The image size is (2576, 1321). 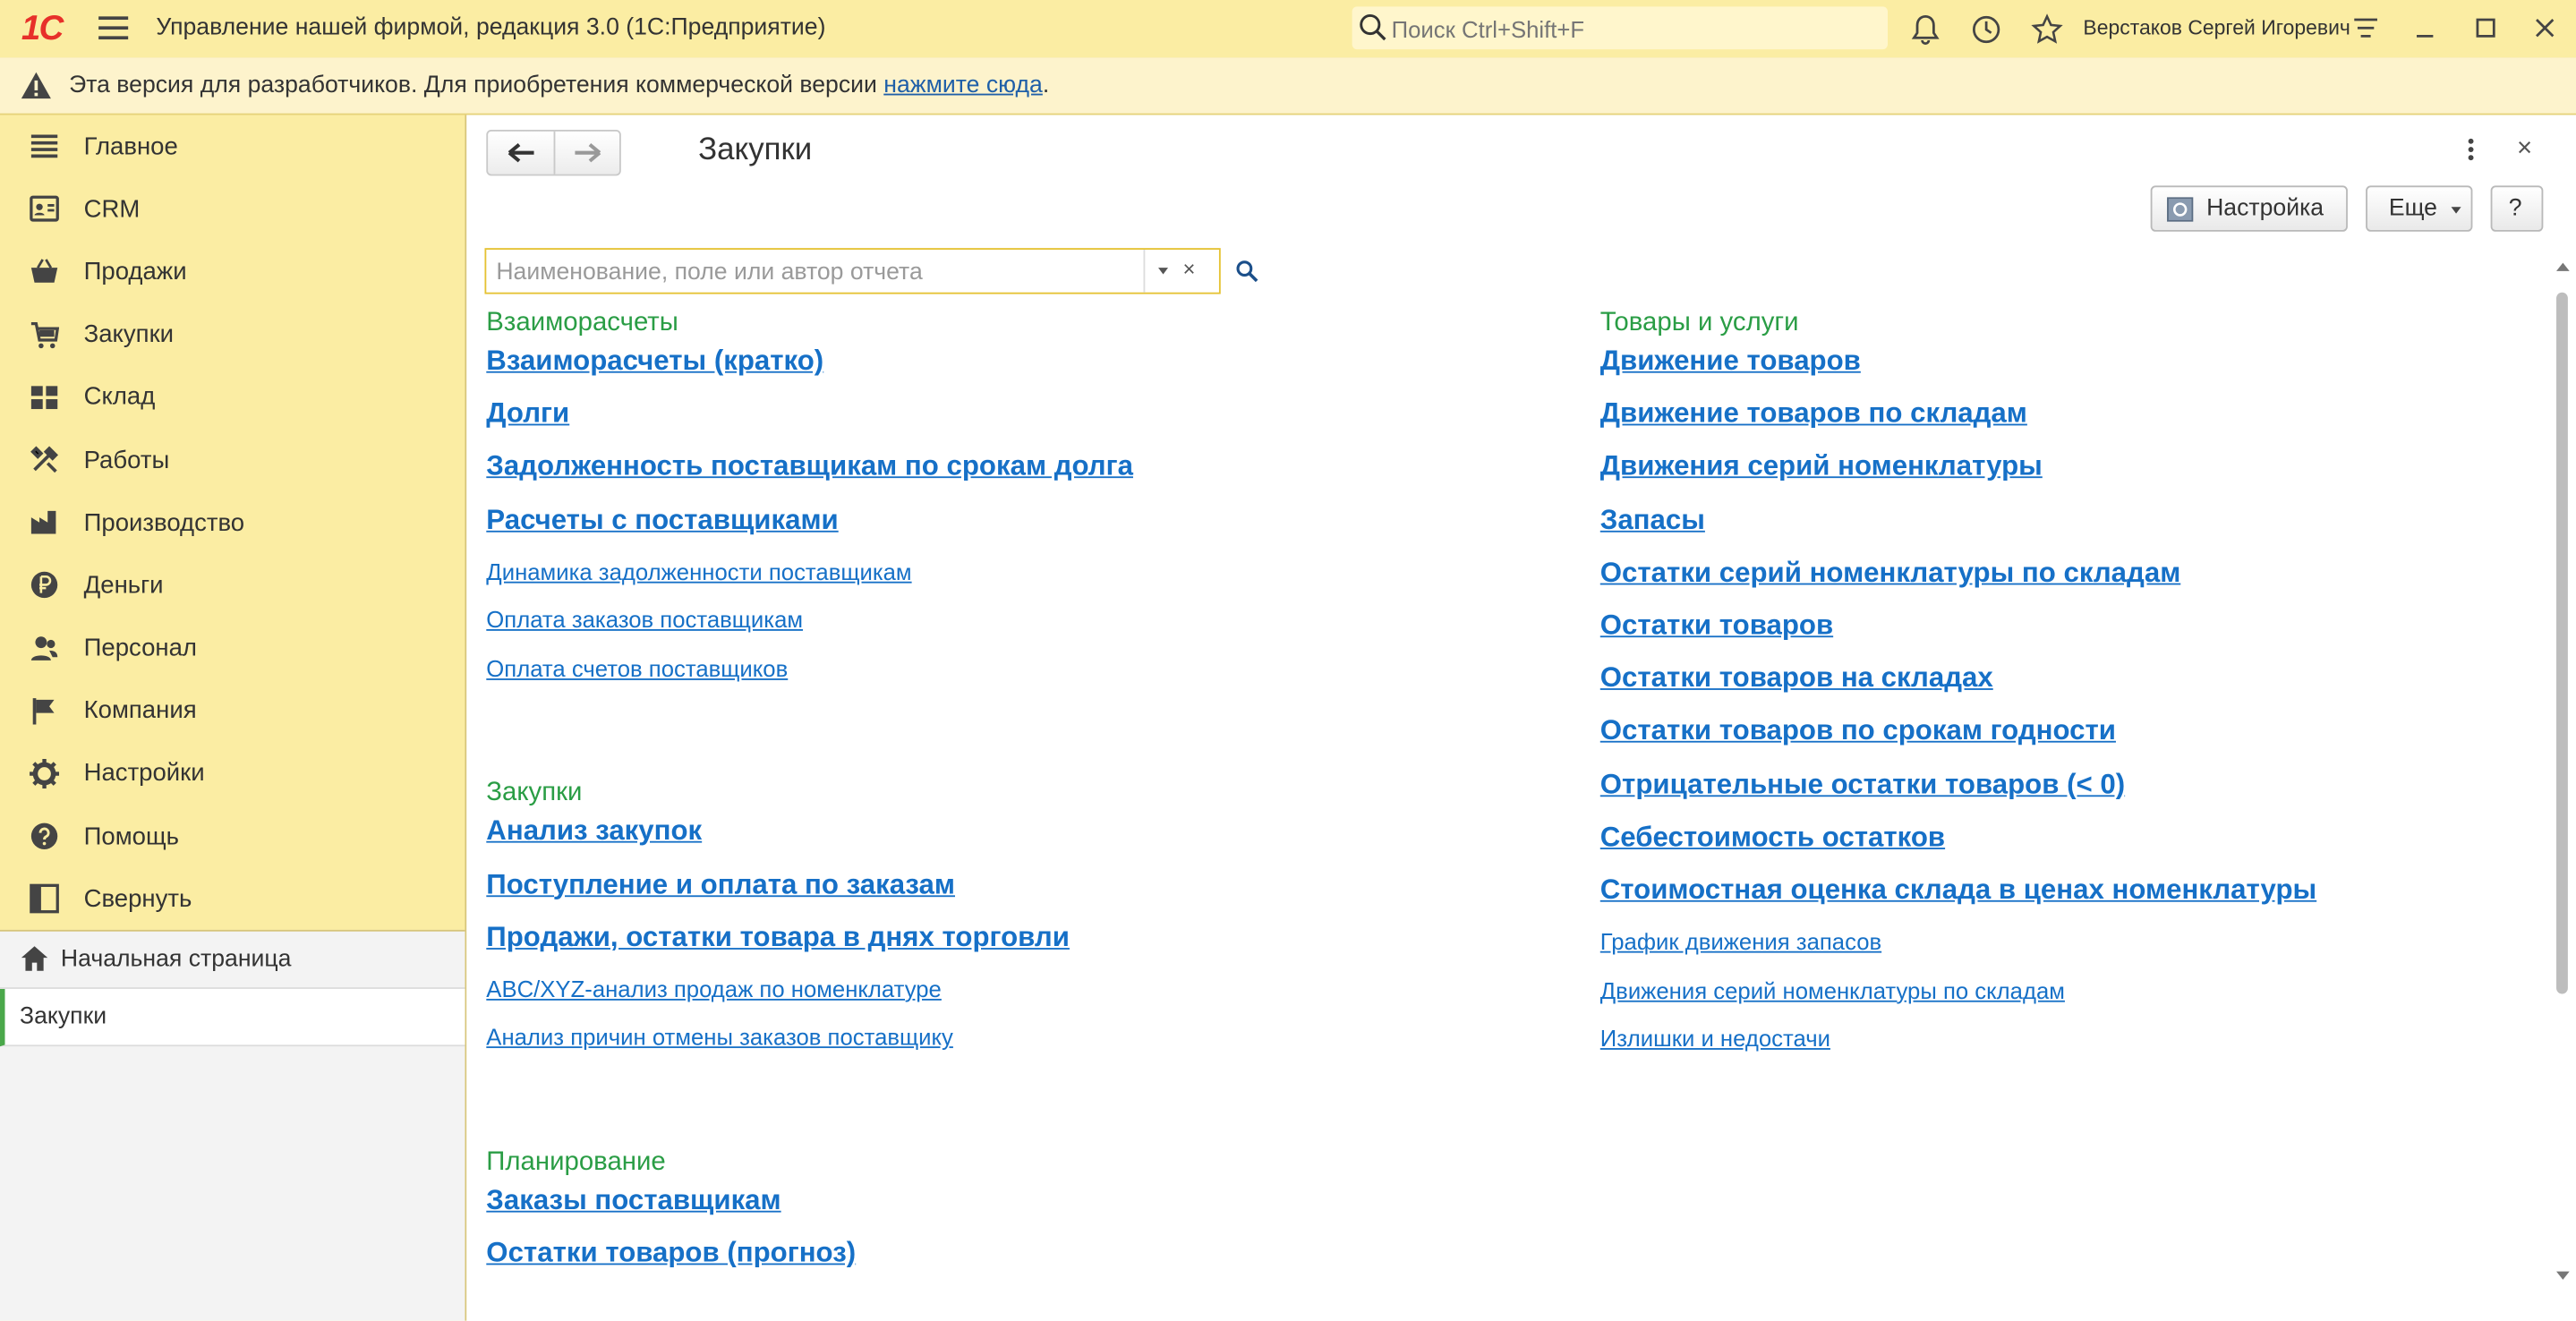 What do you see at coordinates (1813, 414) in the screenshot?
I see `report-link-main: Движение товаров по складам` at bounding box center [1813, 414].